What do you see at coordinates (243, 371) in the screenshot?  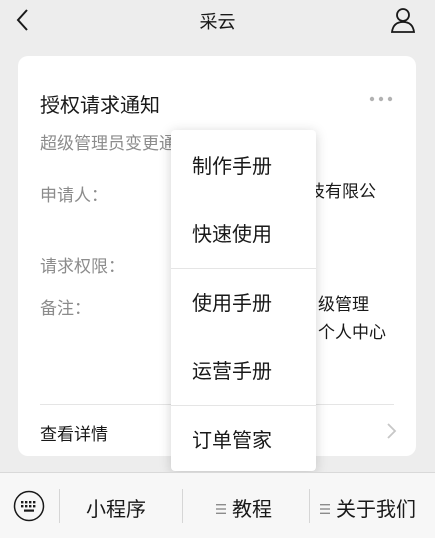 I see `menu-item-operations-manual: 运营手册` at bounding box center [243, 371].